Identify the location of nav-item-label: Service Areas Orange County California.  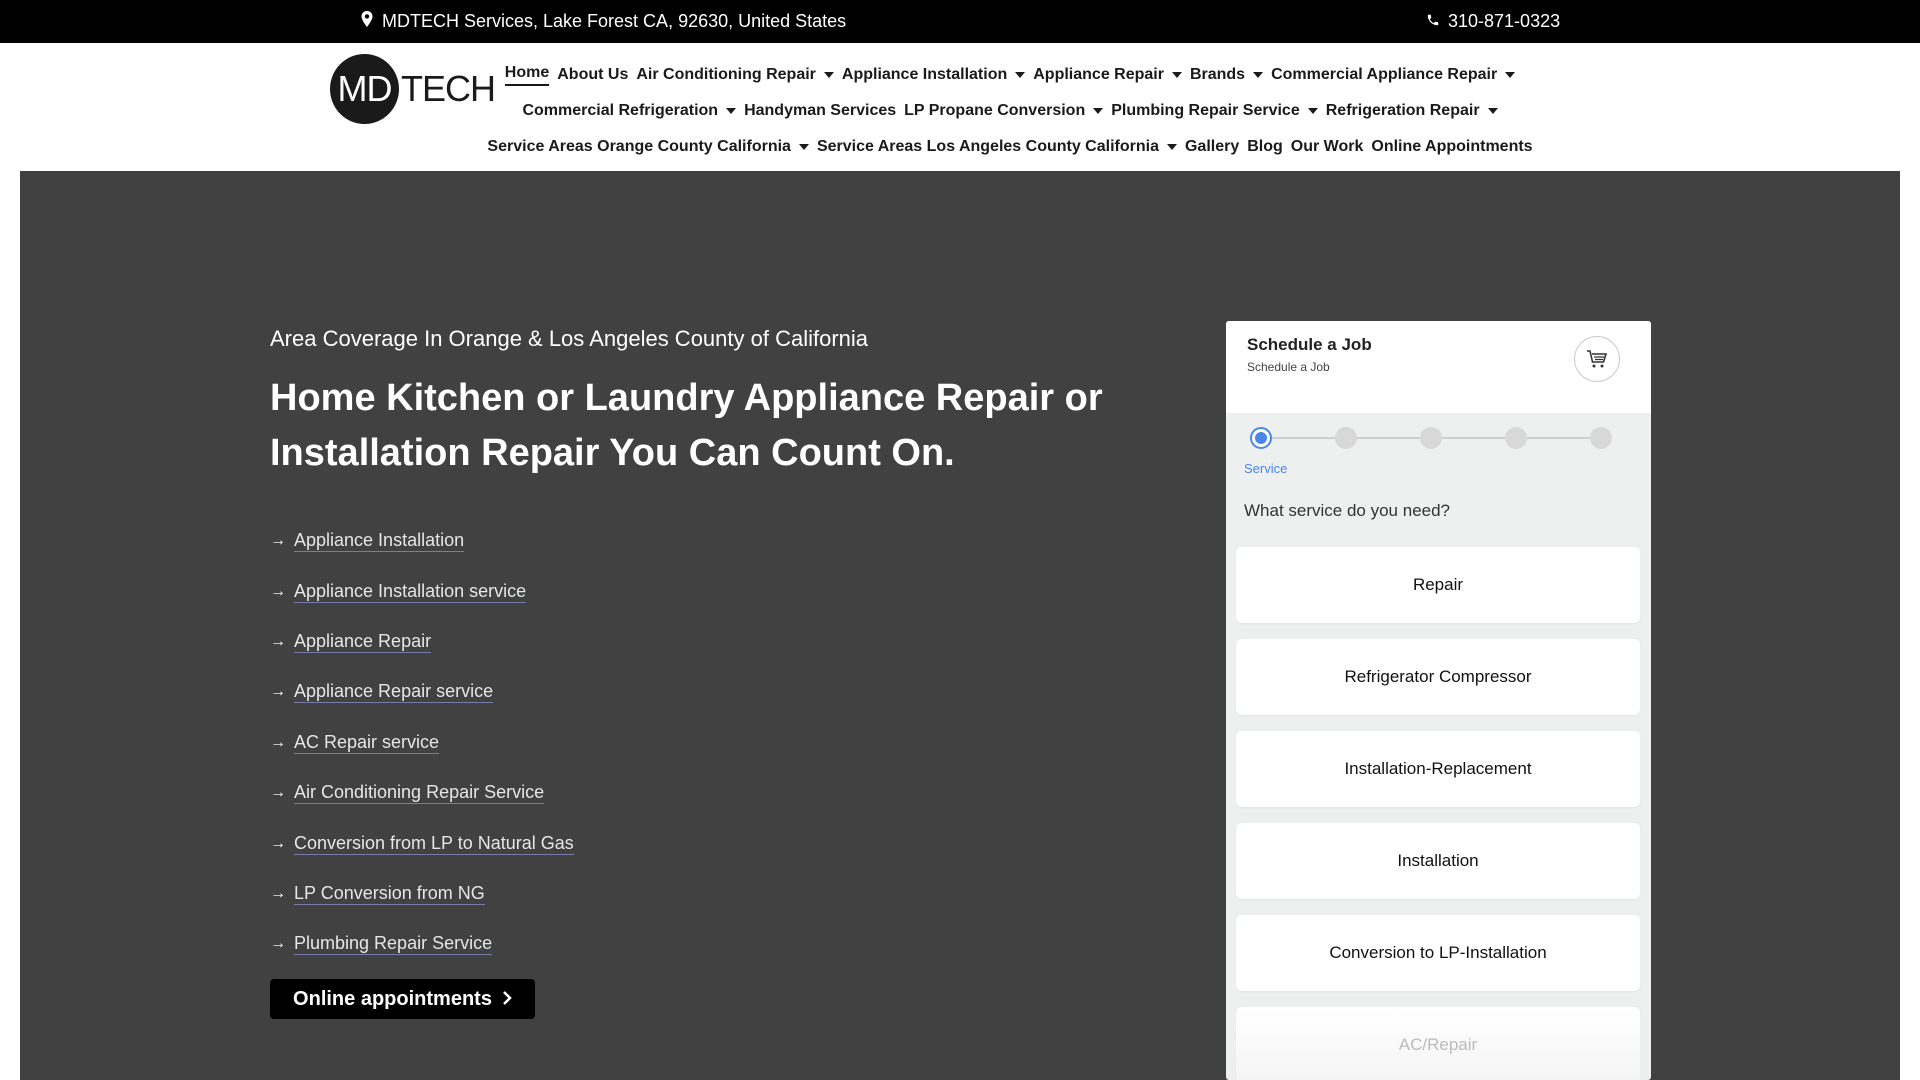
(639, 146).